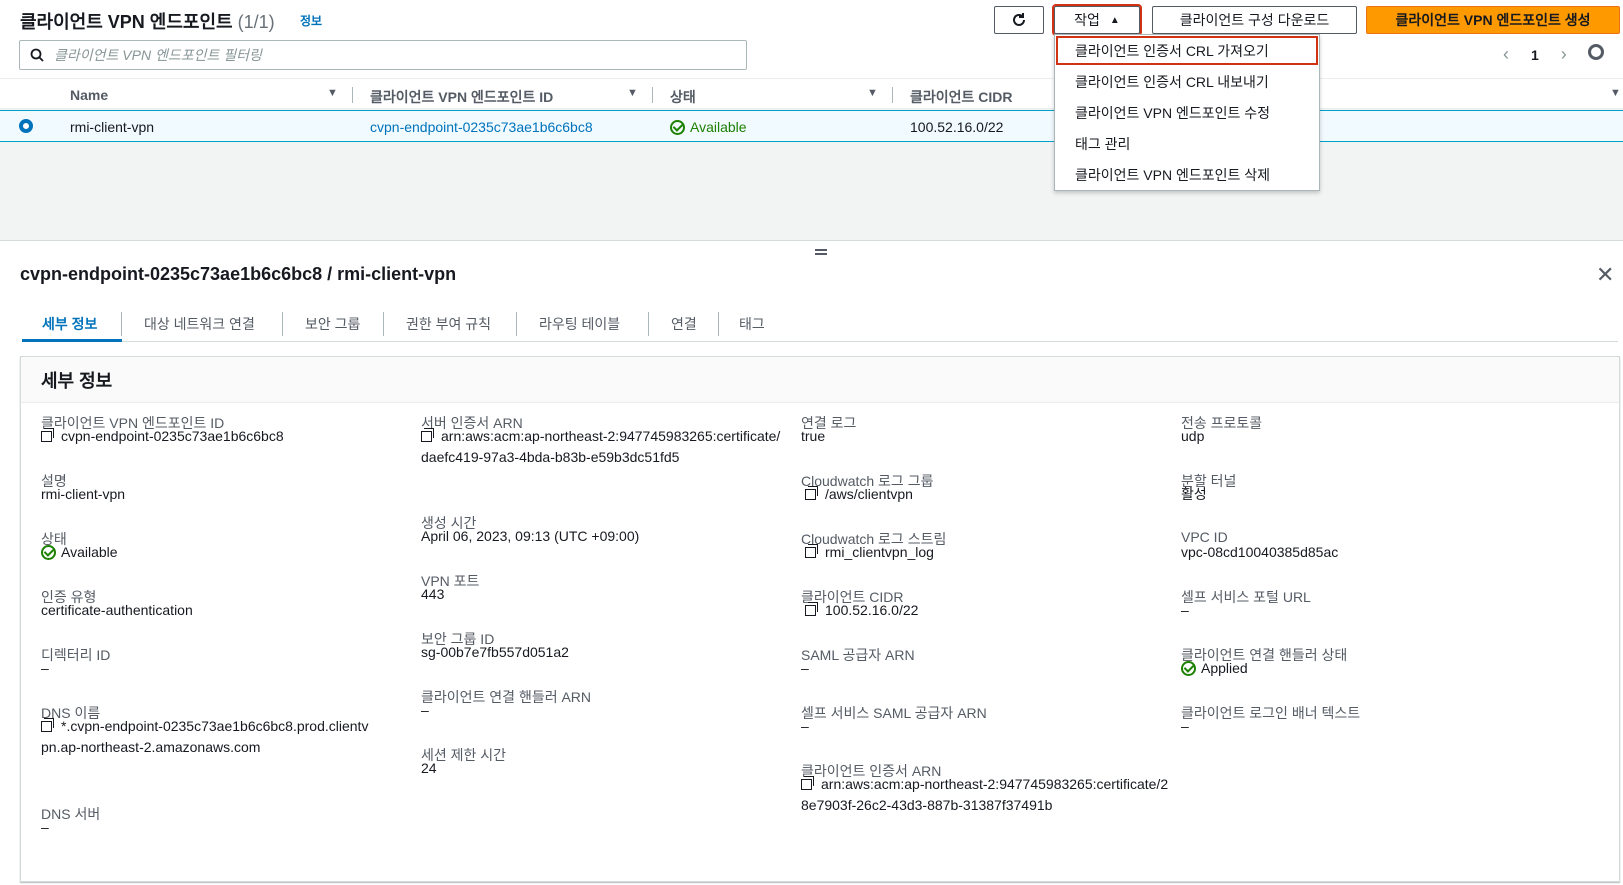 The width and height of the screenshot is (1623, 885). What do you see at coordinates (683, 97) in the screenshot?
I see `column-header-status: 상태` at bounding box center [683, 97].